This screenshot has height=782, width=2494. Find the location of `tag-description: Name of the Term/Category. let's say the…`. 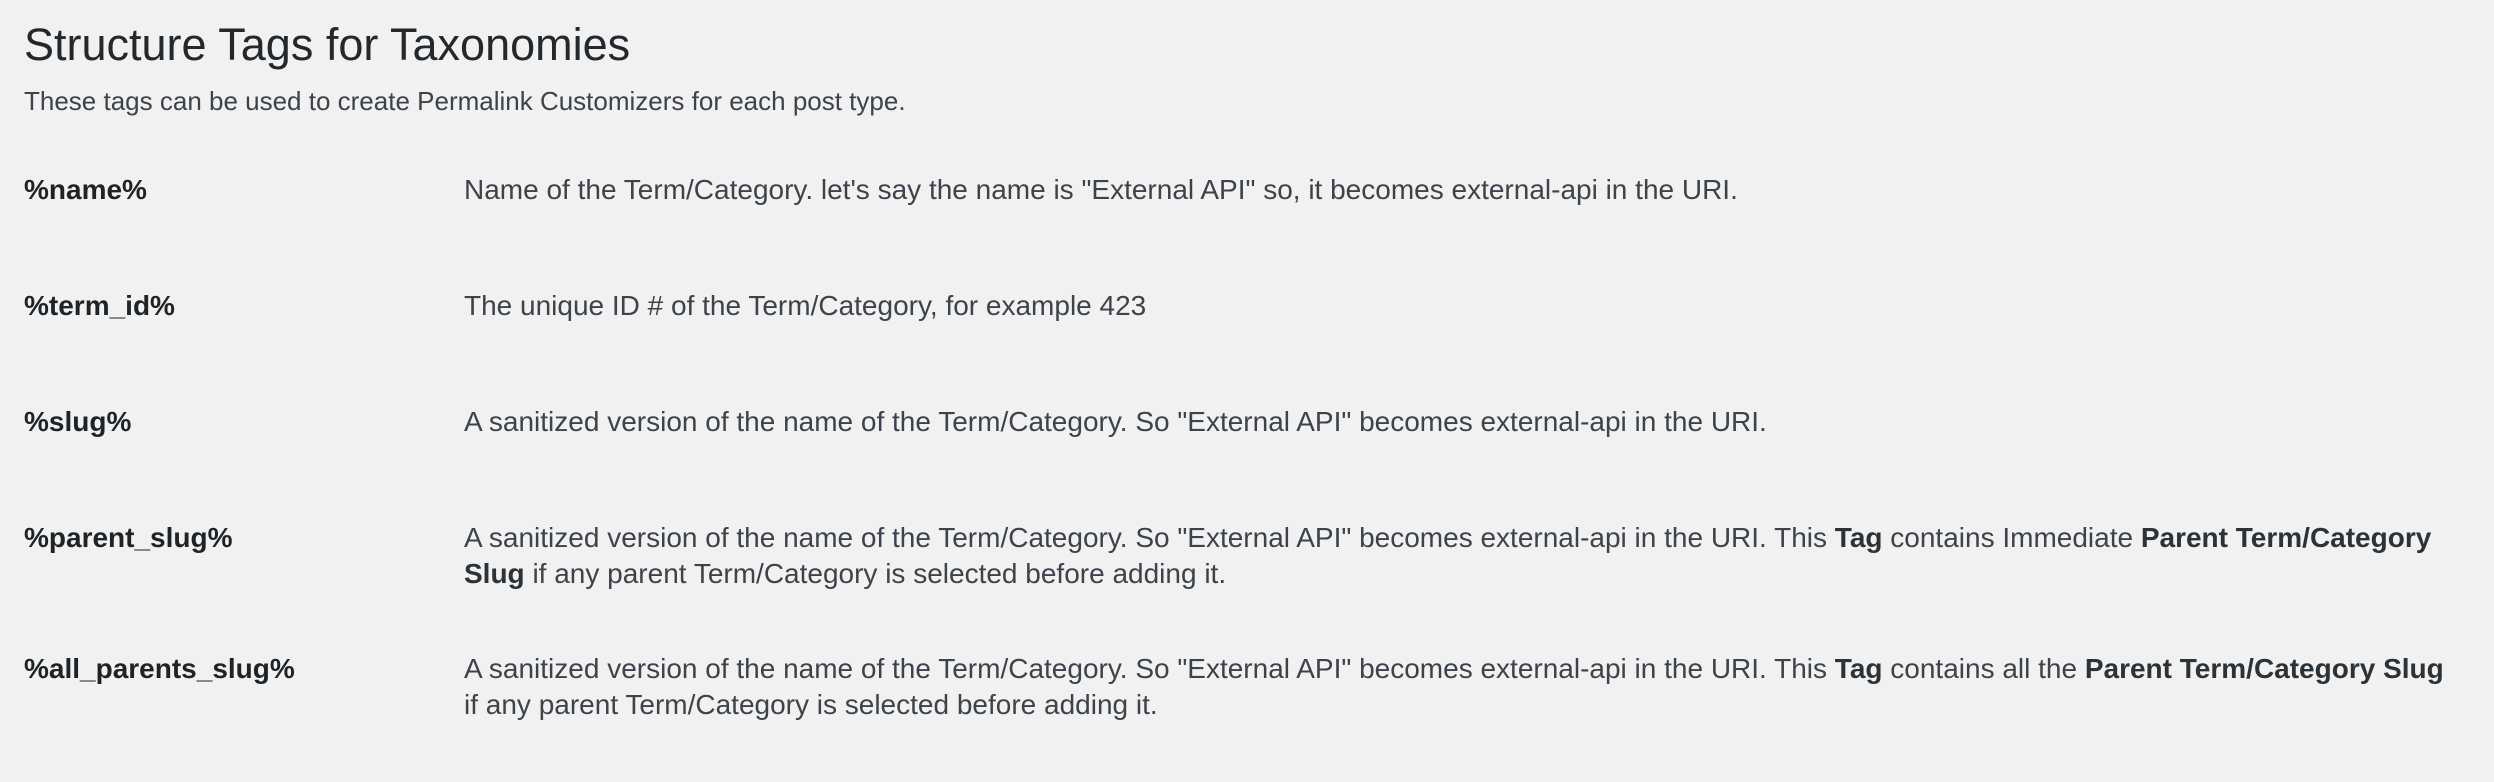

tag-description: Name of the Term/Category. let's say the… is located at coordinates (1101, 189).